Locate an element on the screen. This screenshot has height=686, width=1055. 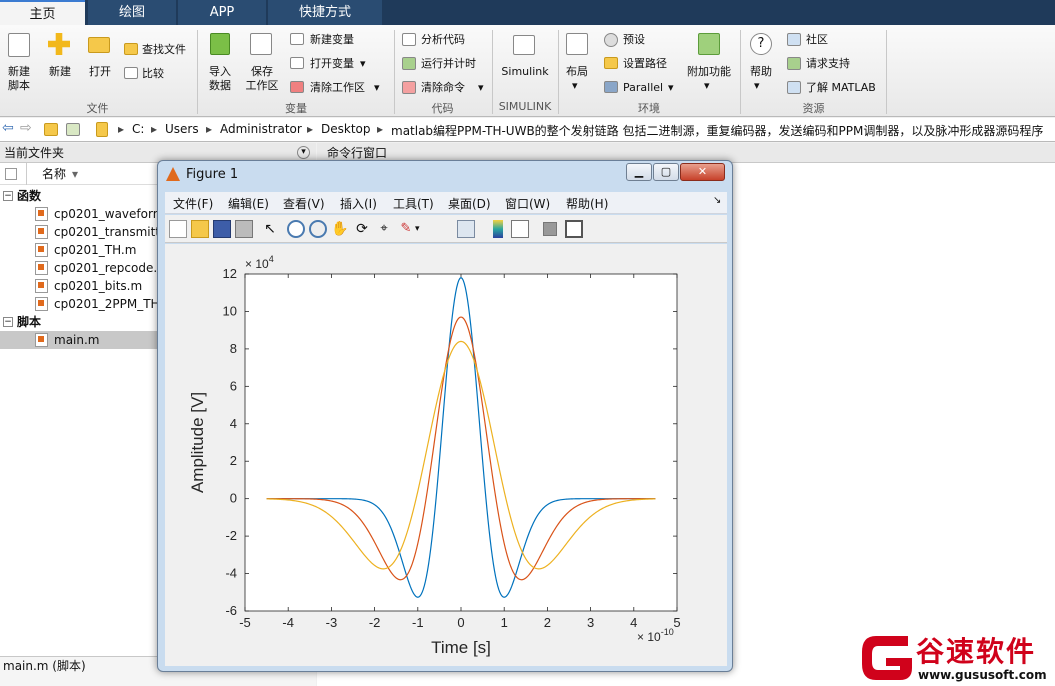
brand-name: 谷速软件 is located at coordinates (976, 651).